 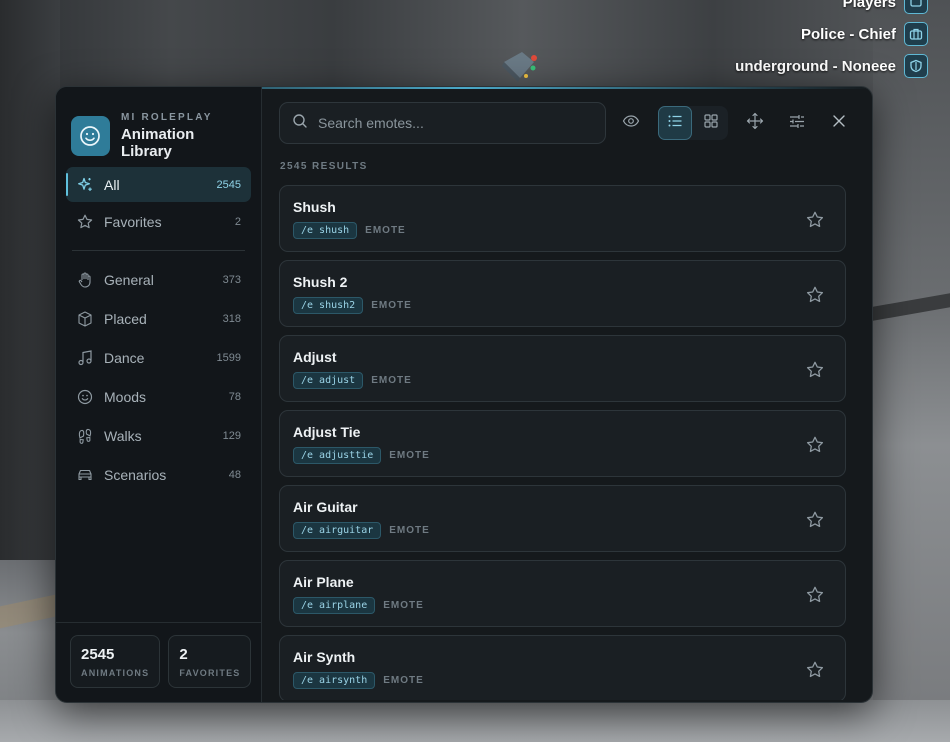 What do you see at coordinates (334, 605) in the screenshot?
I see `emote-command: /e airplane` at bounding box center [334, 605].